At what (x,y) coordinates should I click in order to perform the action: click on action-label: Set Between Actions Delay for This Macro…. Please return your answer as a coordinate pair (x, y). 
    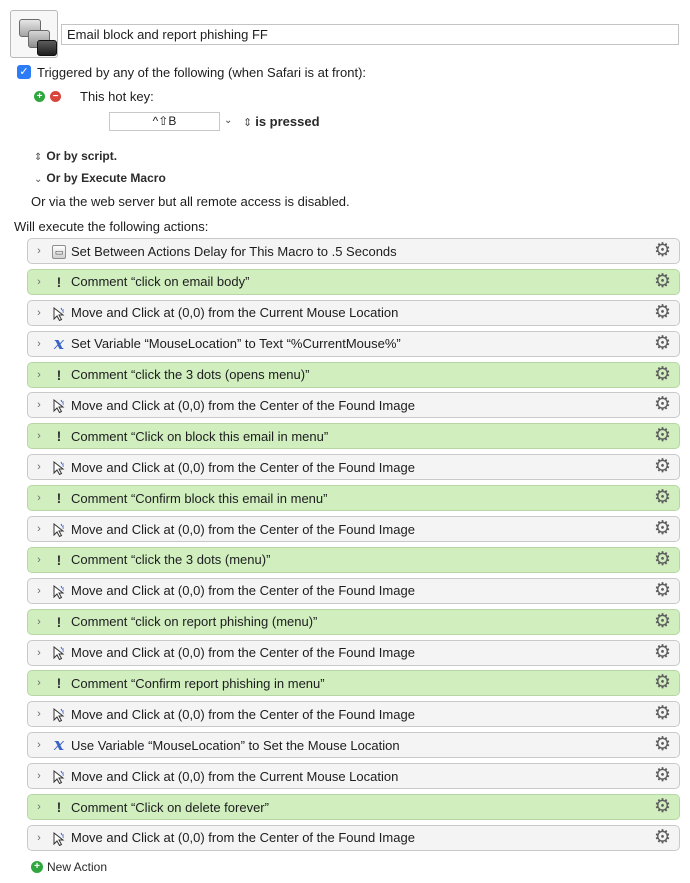
    Looking at the image, I should click on (234, 251).